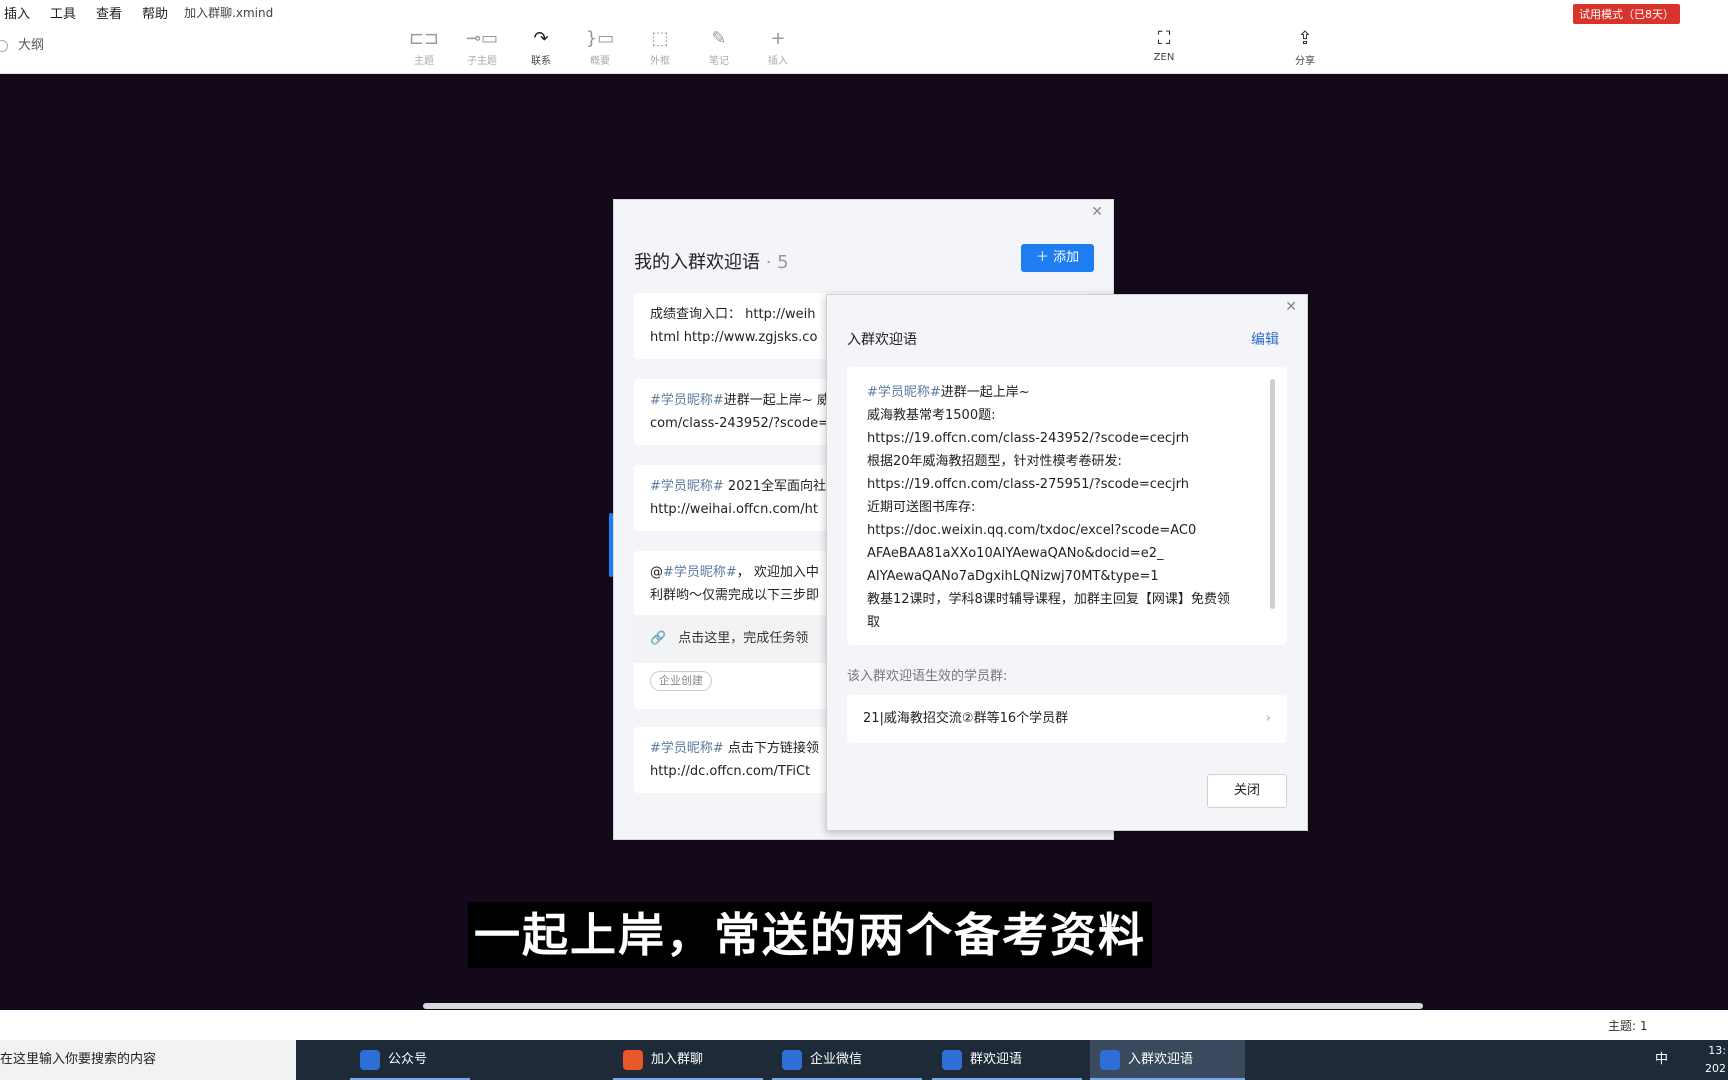  I want to click on groups-label: 该入群欢迎语生效的学员群:, so click(927, 676).